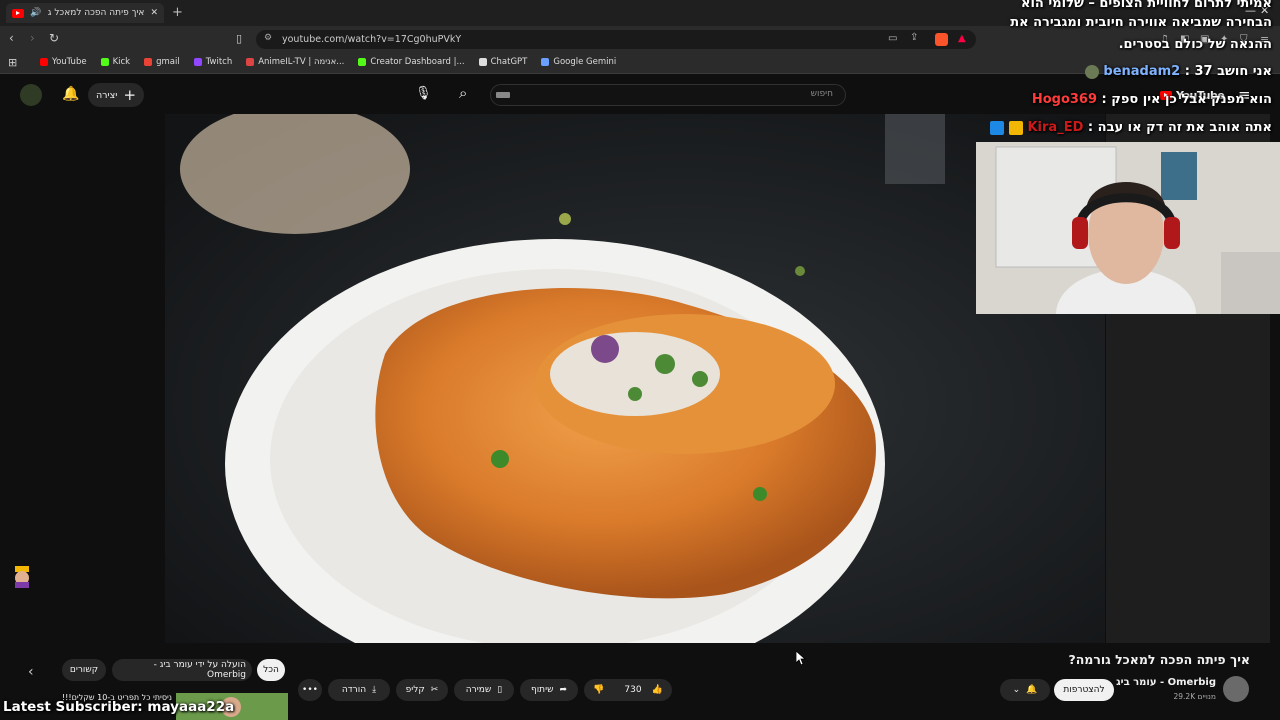 Image resolution: width=1280 pixels, height=720 pixels. Describe the element at coordinates (268, 38) in the screenshot. I see `site-info-icon: ⚙` at that location.